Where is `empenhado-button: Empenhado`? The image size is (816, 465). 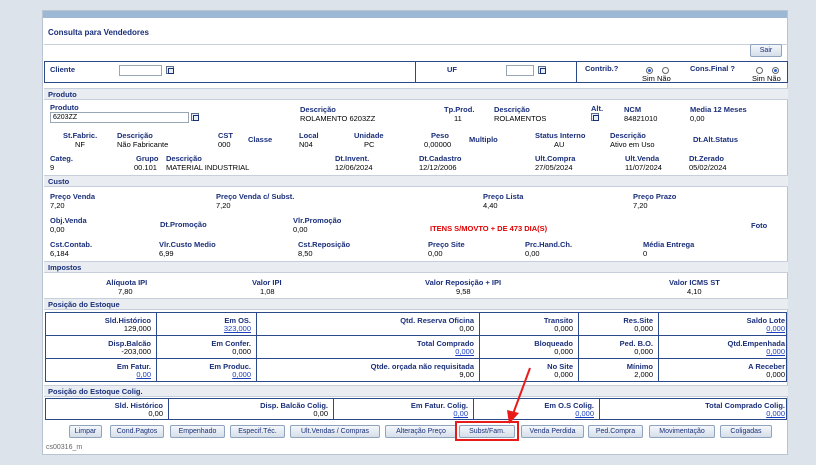
empenhado-button: Empenhado is located at coordinates (197, 431).